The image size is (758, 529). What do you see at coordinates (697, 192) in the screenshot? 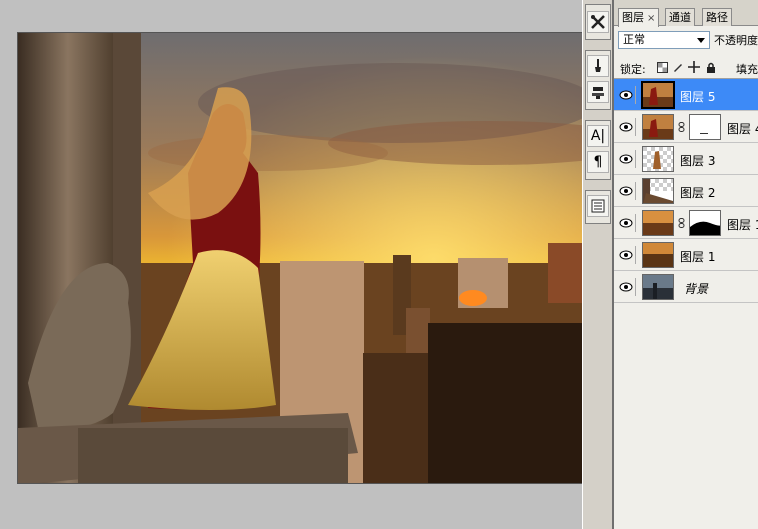
I see `layer-name: 图层 2` at bounding box center [697, 192].